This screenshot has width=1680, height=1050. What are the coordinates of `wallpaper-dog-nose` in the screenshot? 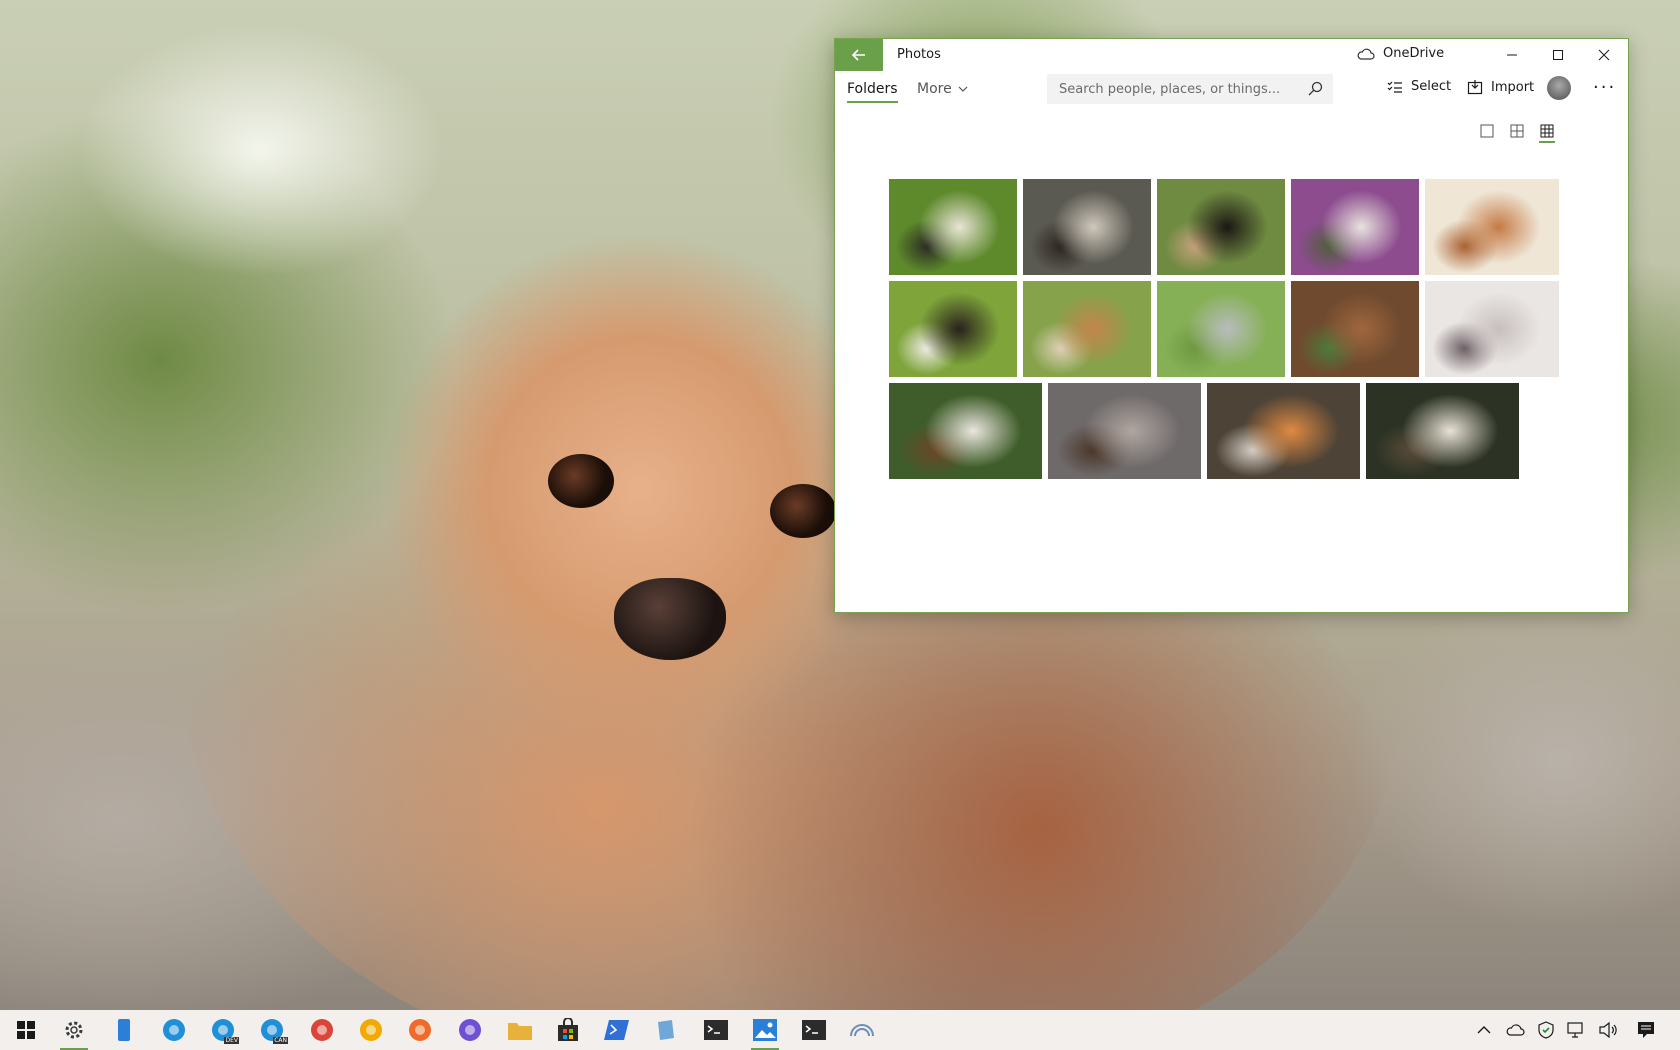 It's located at (670, 619).